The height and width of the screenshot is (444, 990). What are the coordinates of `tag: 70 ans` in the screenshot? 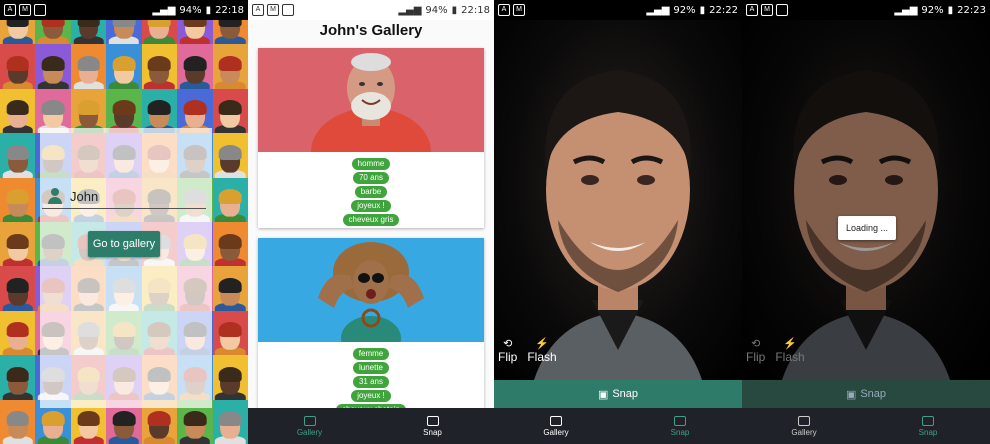 It's located at (371, 178).